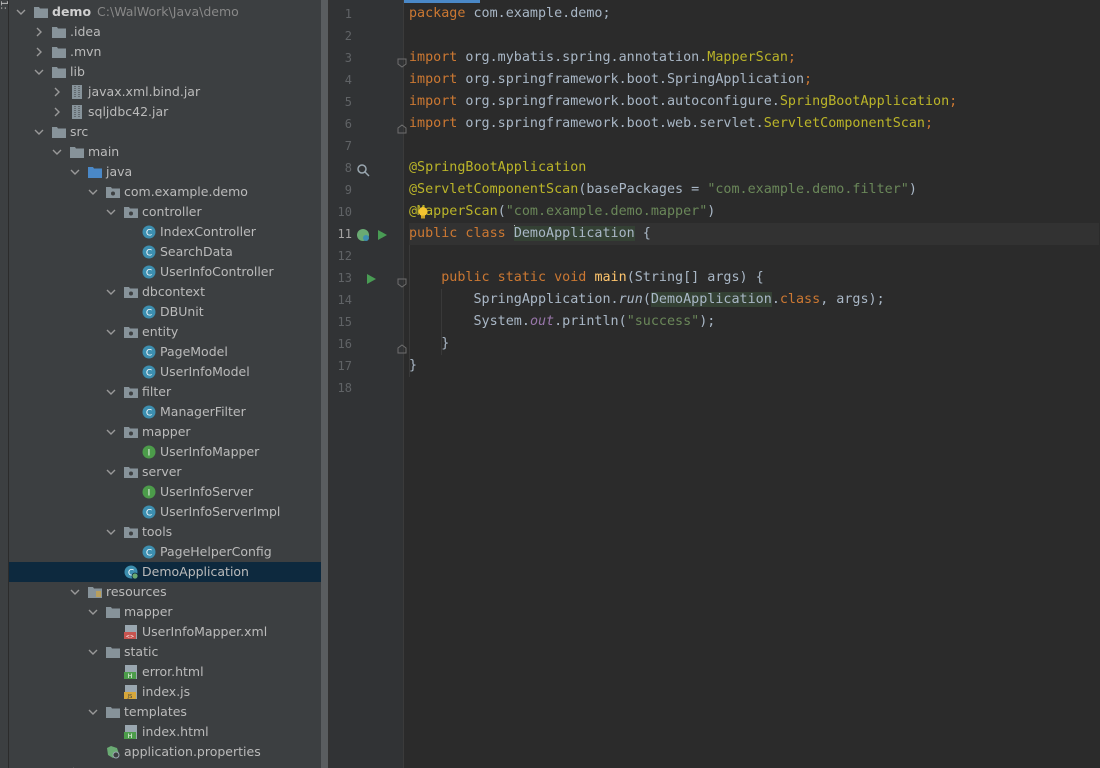 The height and width of the screenshot is (768, 1100). What do you see at coordinates (165, 172) in the screenshot?
I see `tree-row-java: java` at bounding box center [165, 172].